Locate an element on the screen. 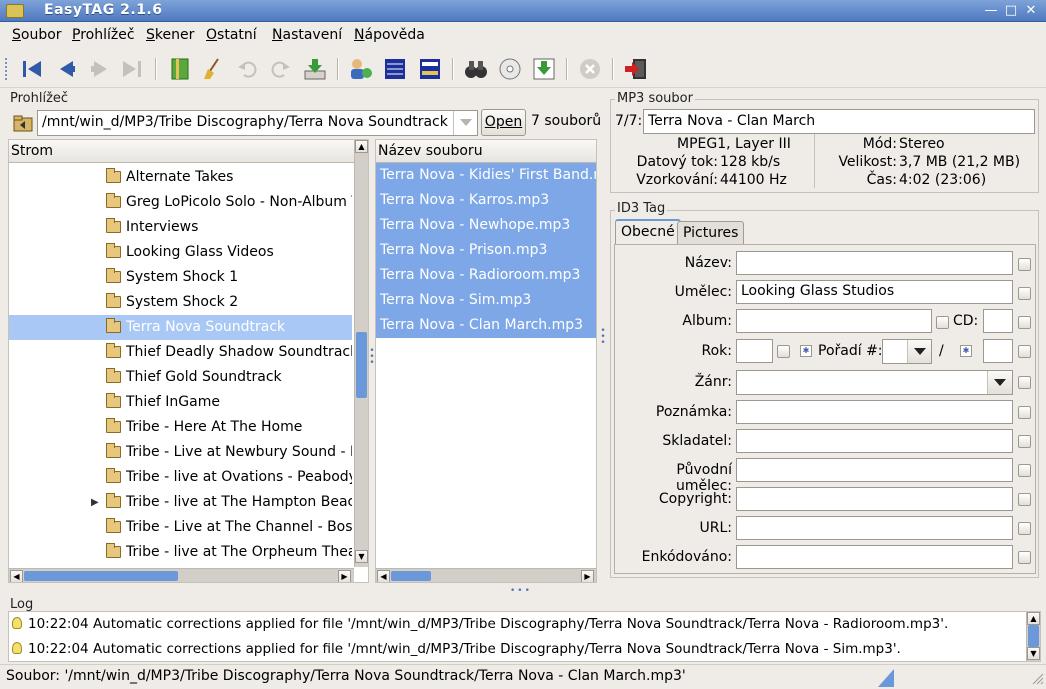  open-button: Open is located at coordinates (503, 122).